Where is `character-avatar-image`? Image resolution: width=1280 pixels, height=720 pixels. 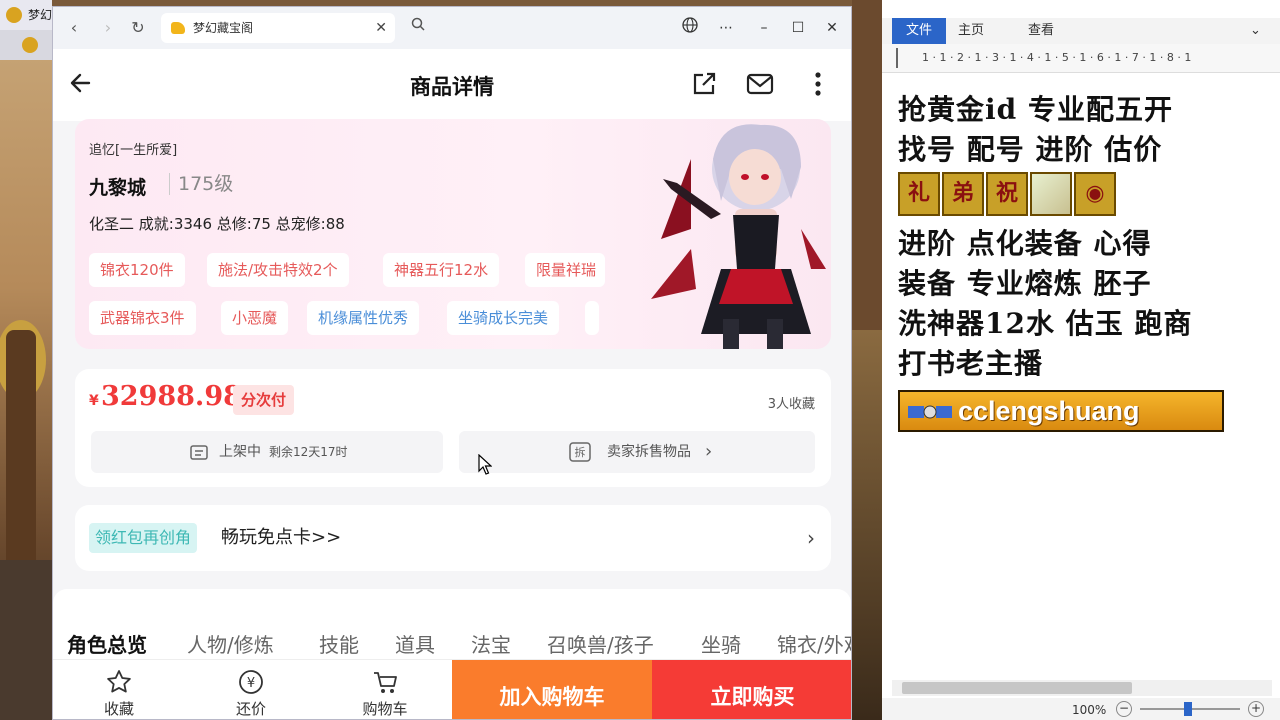
character-avatar-image is located at coordinates (738, 236).